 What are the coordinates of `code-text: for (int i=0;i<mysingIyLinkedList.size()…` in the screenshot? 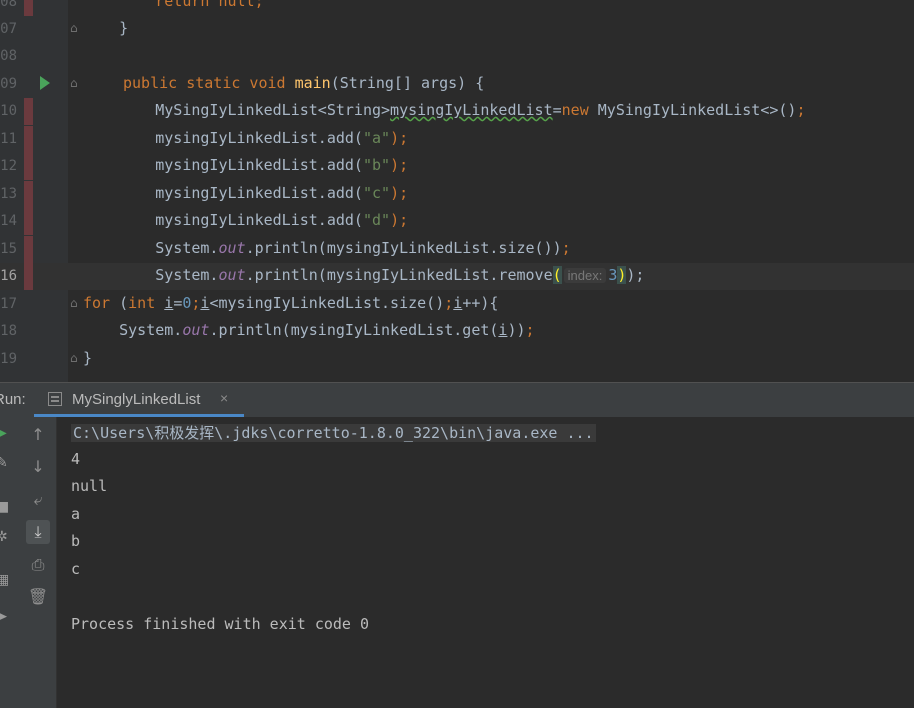 It's located at (291, 303).